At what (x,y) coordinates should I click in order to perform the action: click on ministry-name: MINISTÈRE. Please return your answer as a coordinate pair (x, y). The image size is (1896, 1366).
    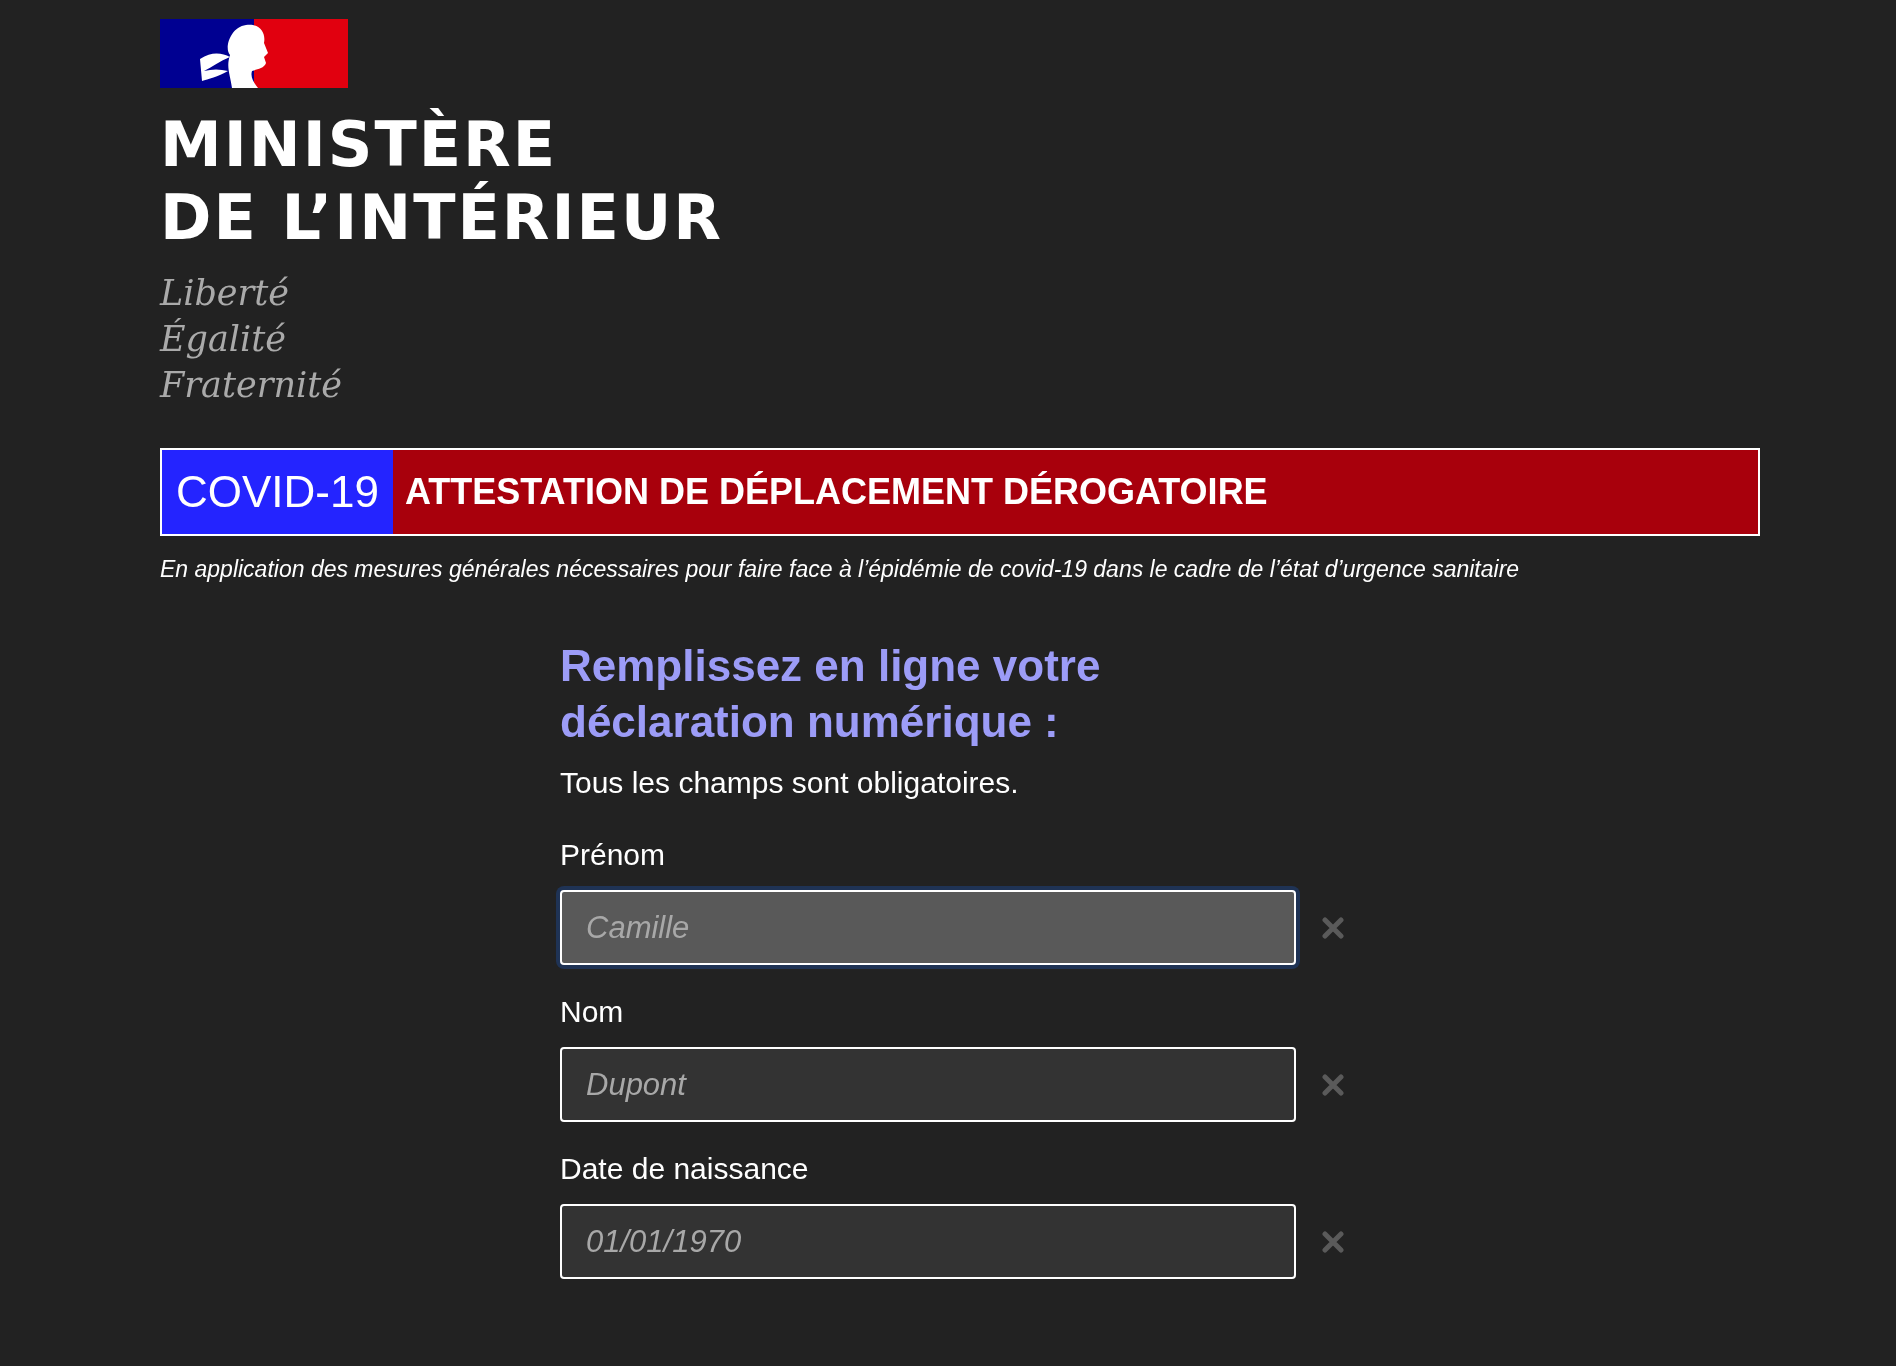
    Looking at the image, I should click on (359, 144).